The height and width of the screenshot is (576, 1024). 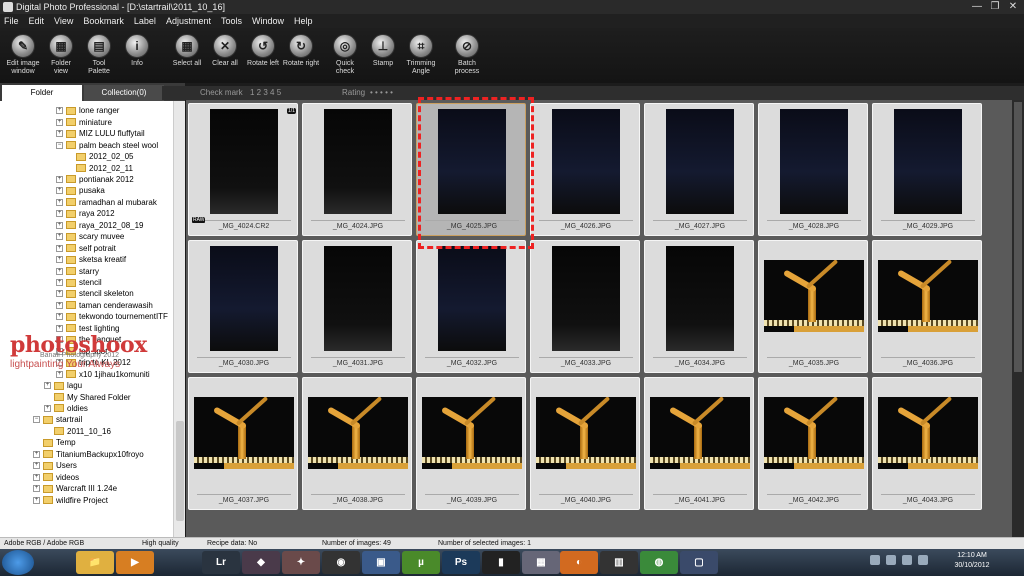 What do you see at coordinates (100, 134) in the screenshot?
I see `folder-tree-item: + MIZ LULU fluffytail` at bounding box center [100, 134].